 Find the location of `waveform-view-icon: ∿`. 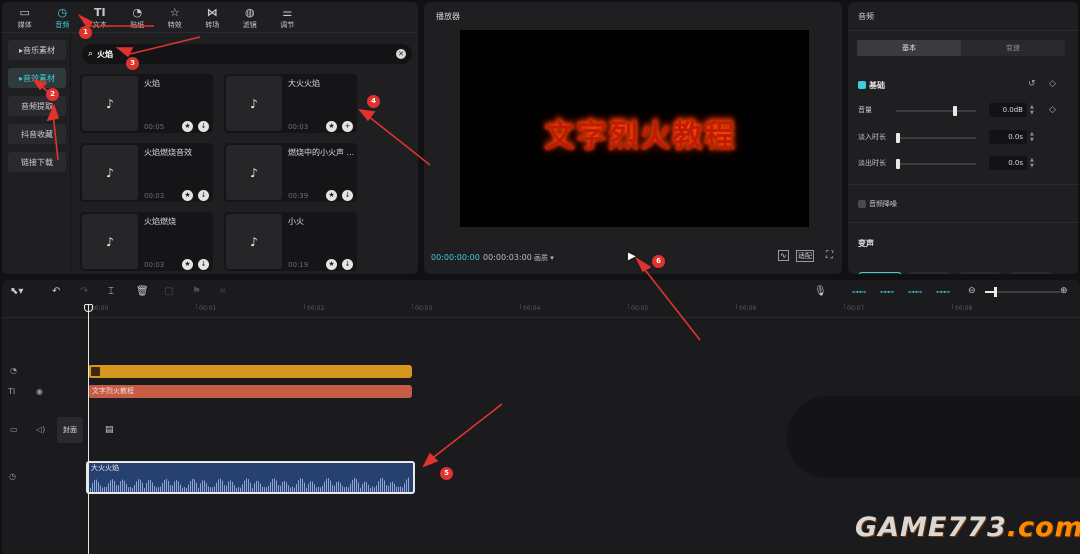

waveform-view-icon: ∿ is located at coordinates (783, 255).